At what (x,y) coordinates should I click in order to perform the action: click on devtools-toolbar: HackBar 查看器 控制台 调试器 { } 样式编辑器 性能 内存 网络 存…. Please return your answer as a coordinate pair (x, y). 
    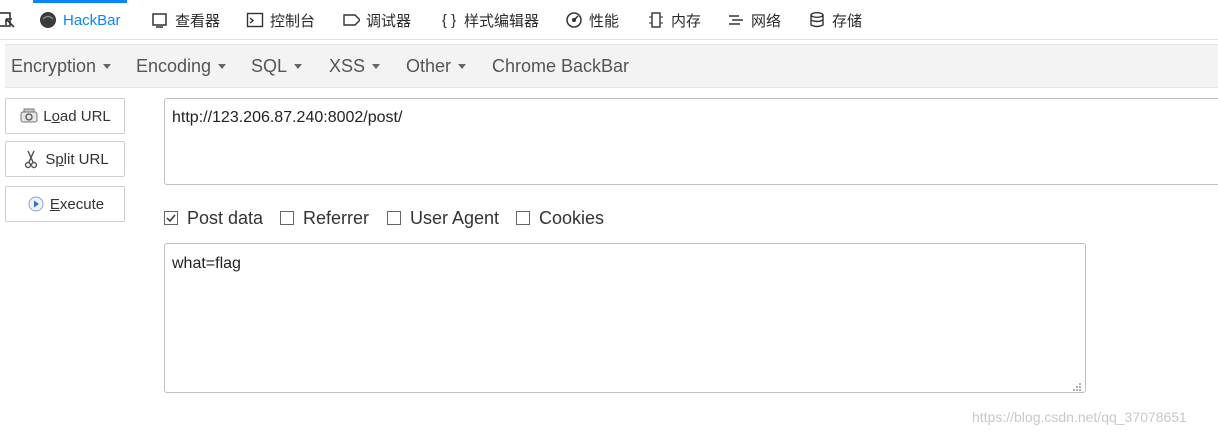
    Looking at the image, I should click on (609, 20).